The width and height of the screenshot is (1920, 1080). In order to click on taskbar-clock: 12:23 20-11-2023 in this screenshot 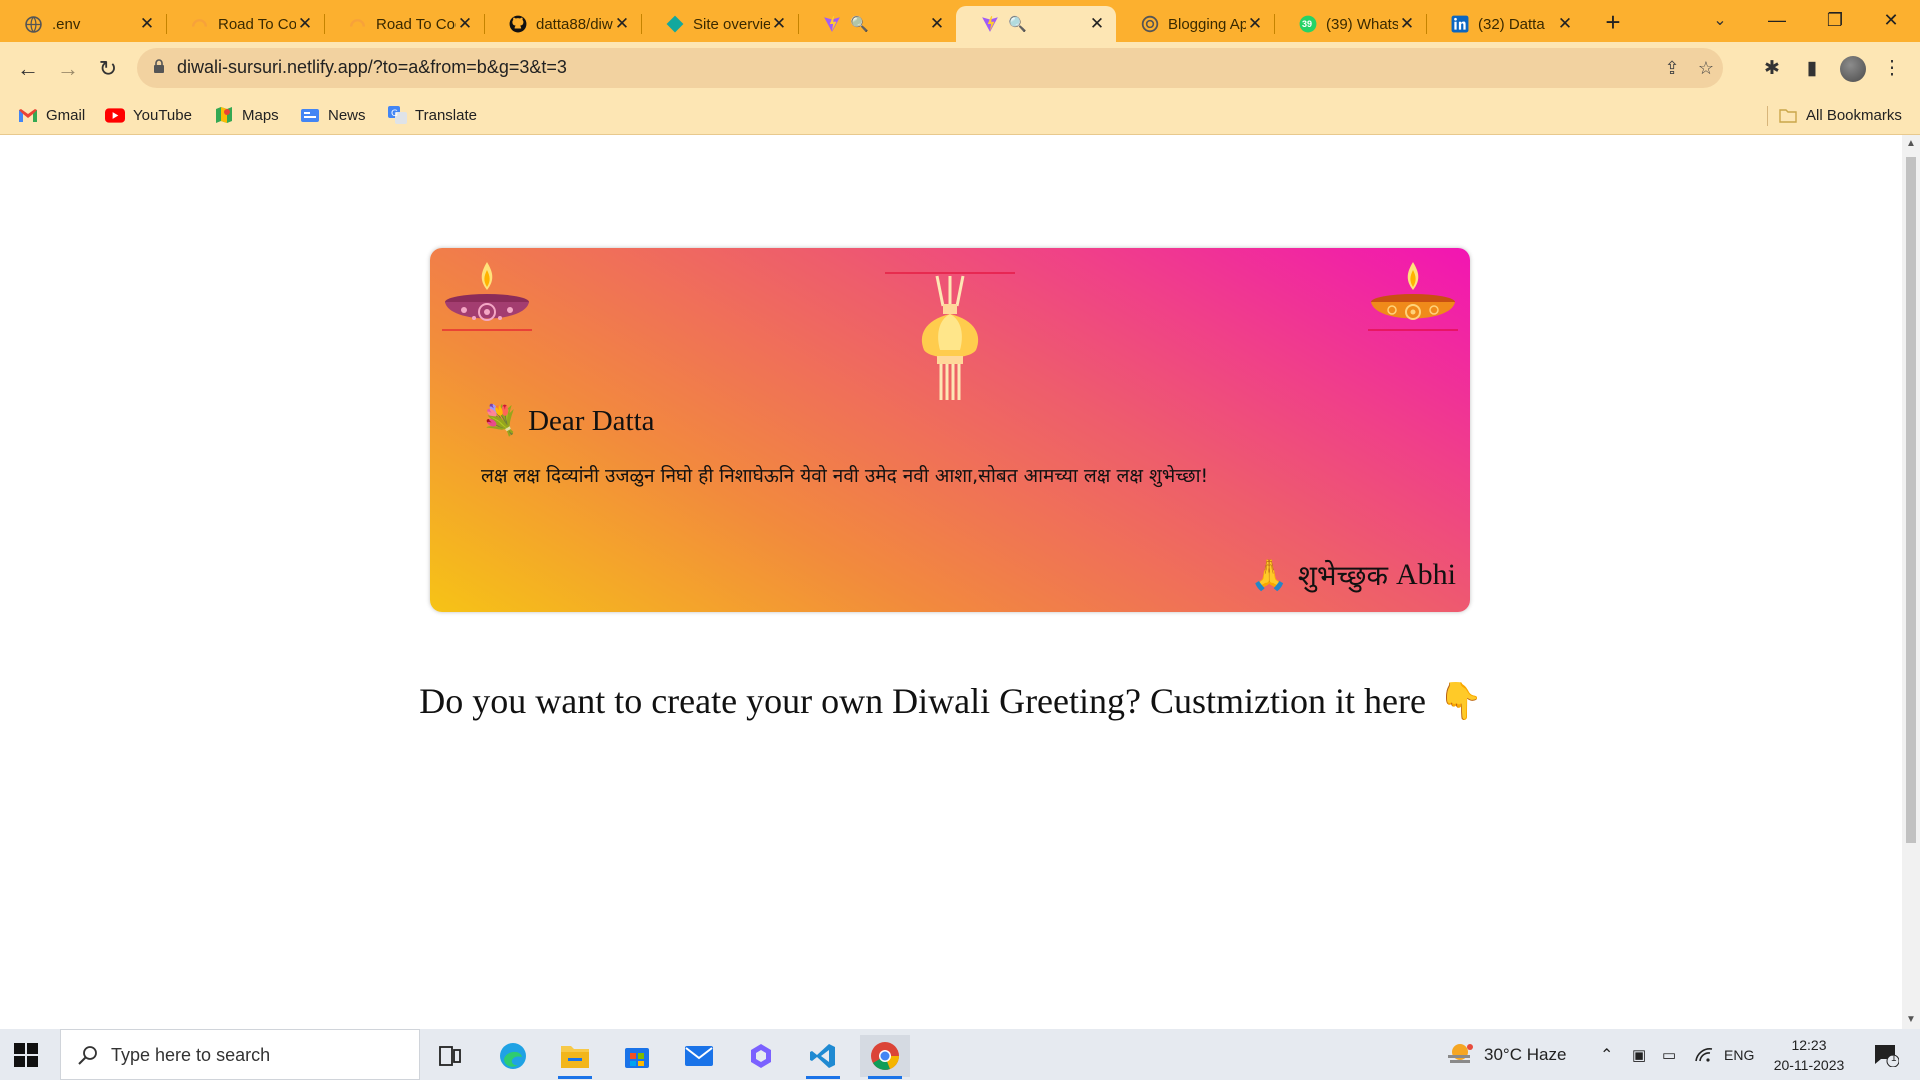, I will do `click(1809, 1055)`.